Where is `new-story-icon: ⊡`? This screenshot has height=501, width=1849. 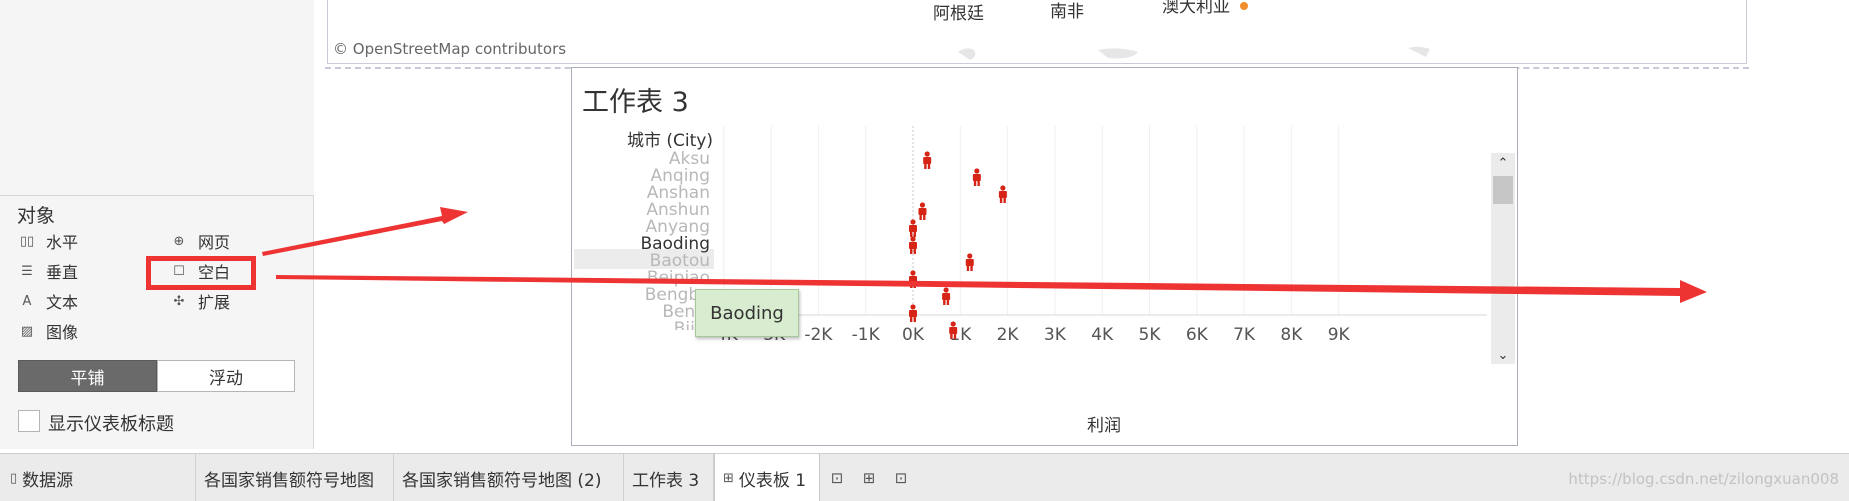
new-story-icon: ⊡ is located at coordinates (901, 478).